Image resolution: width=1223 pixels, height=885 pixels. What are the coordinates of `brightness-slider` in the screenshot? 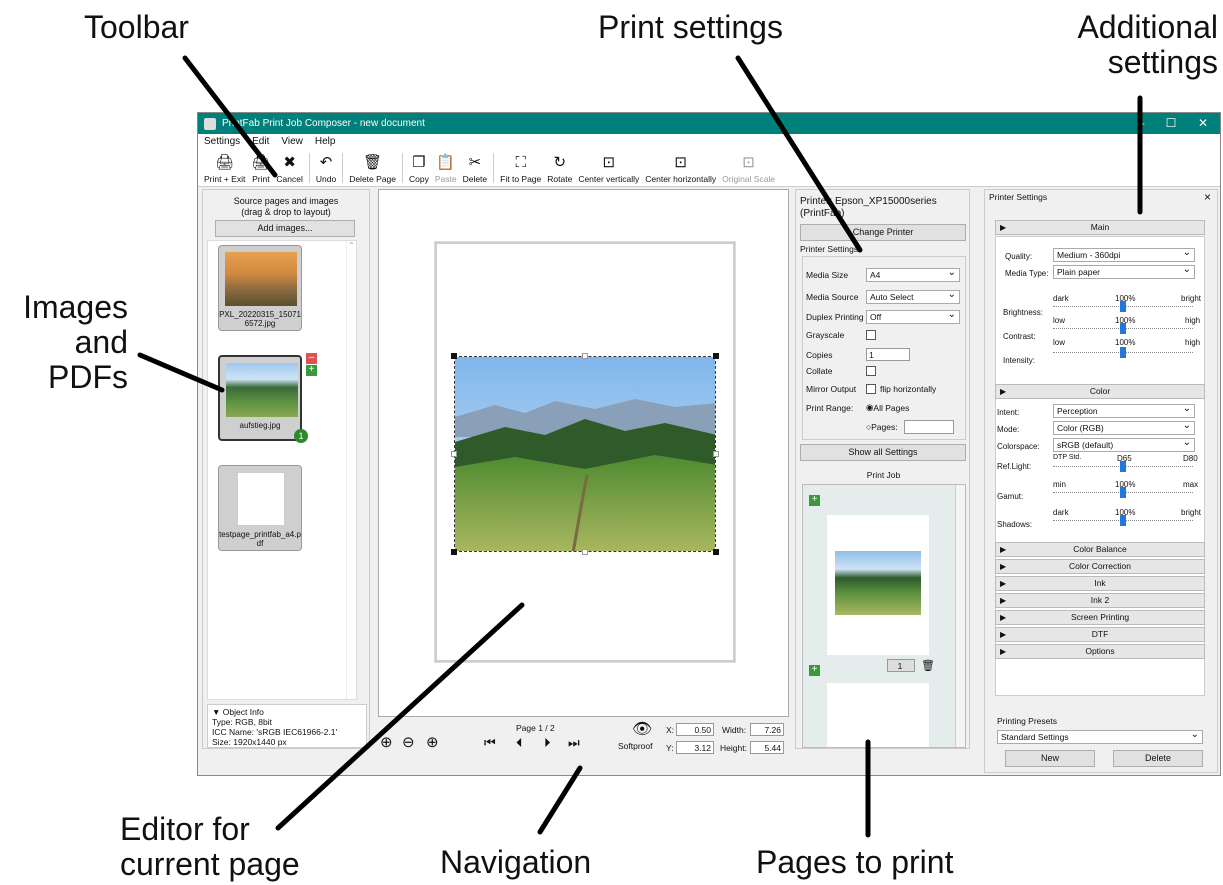 It's located at (1123, 306).